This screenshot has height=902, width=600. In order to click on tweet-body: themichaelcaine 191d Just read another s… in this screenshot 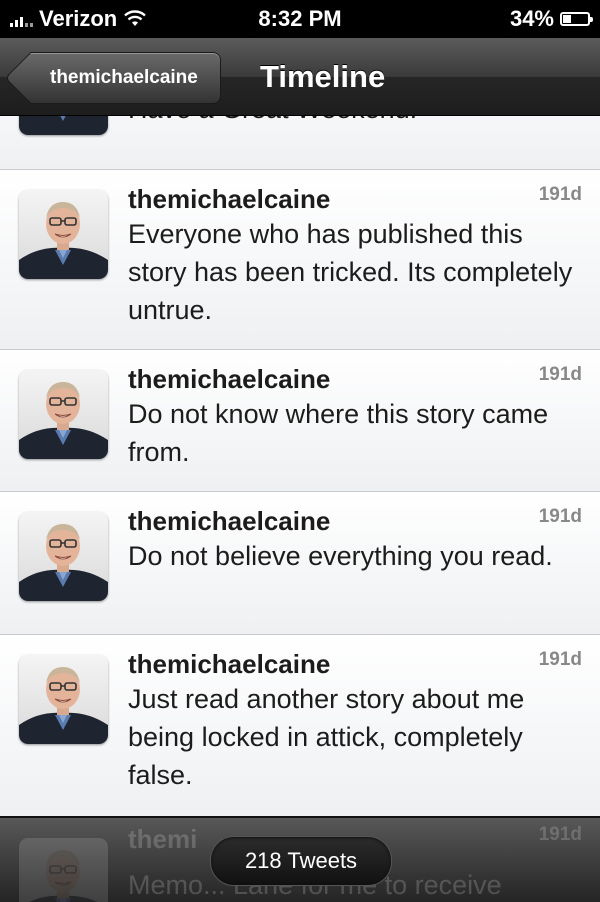, I will do `click(355, 721)`.